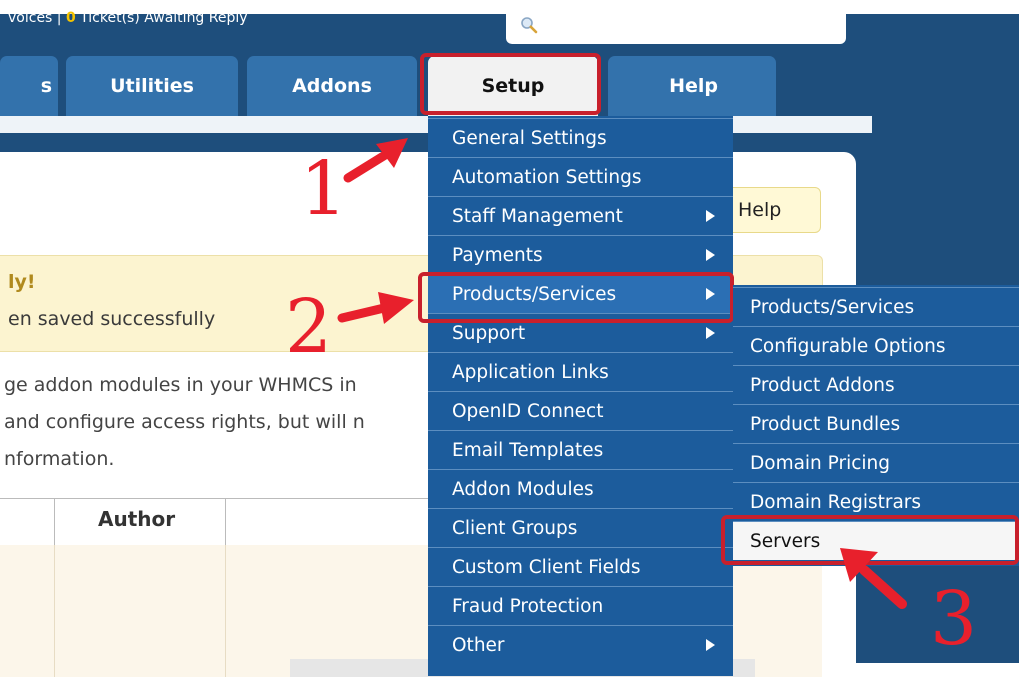  What do you see at coordinates (37, 18) in the screenshot?
I see `invoices-link: voices |` at bounding box center [37, 18].